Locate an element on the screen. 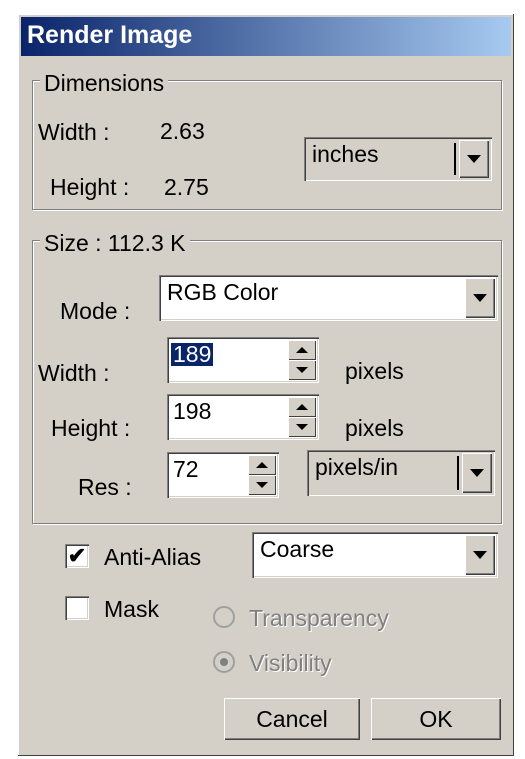  resolution-decrement-button is located at coordinates (262, 485).